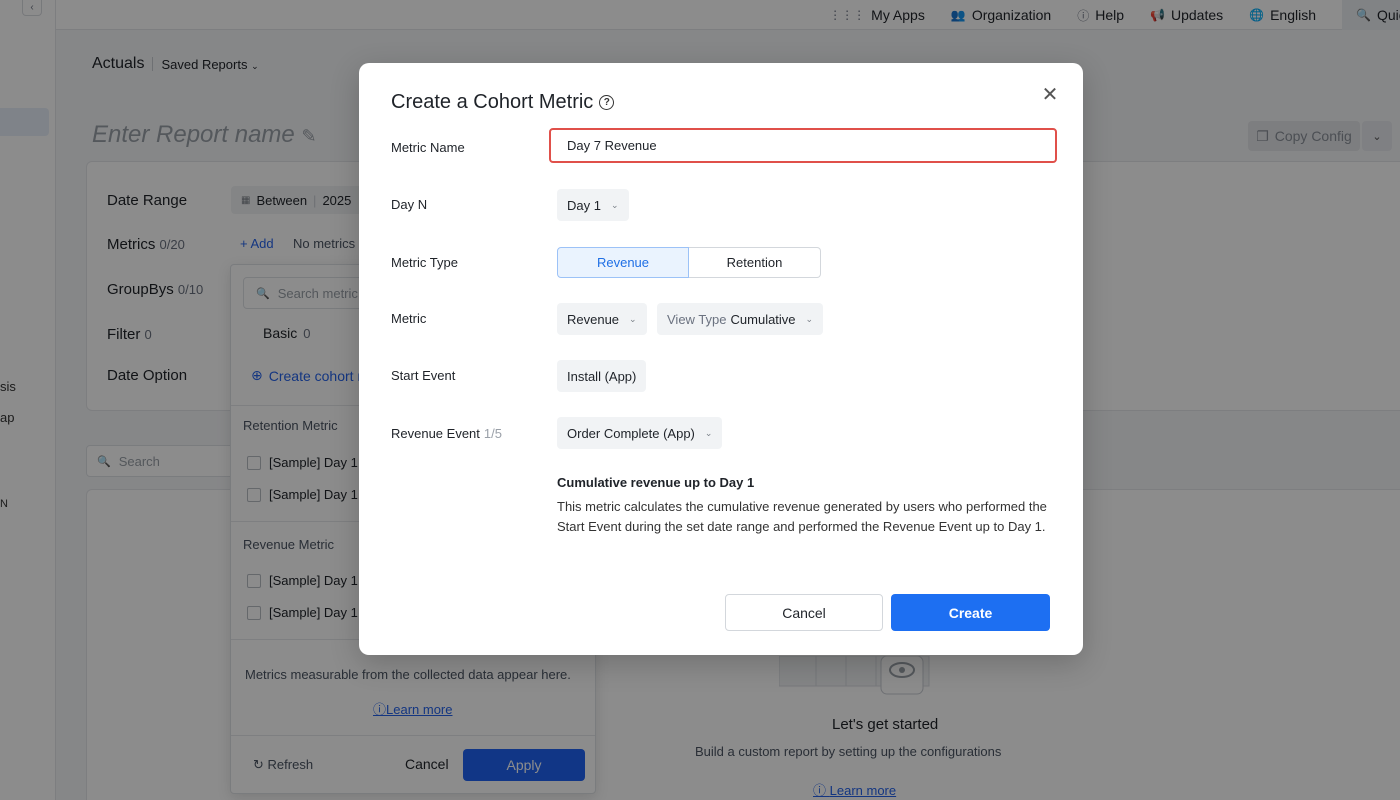 The image size is (1400, 800). I want to click on view-type-select: View Type Cumulative ⌄, so click(740, 319).